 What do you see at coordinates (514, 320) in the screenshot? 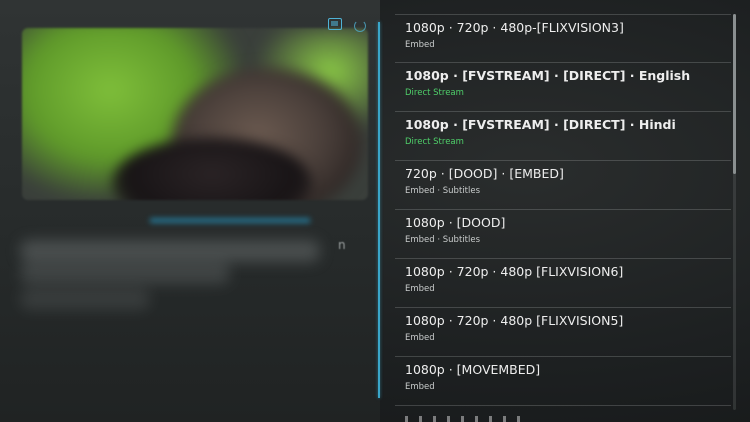
I see `source-title: 1080p · 720p · 480p [FLIXVISION5]` at bounding box center [514, 320].